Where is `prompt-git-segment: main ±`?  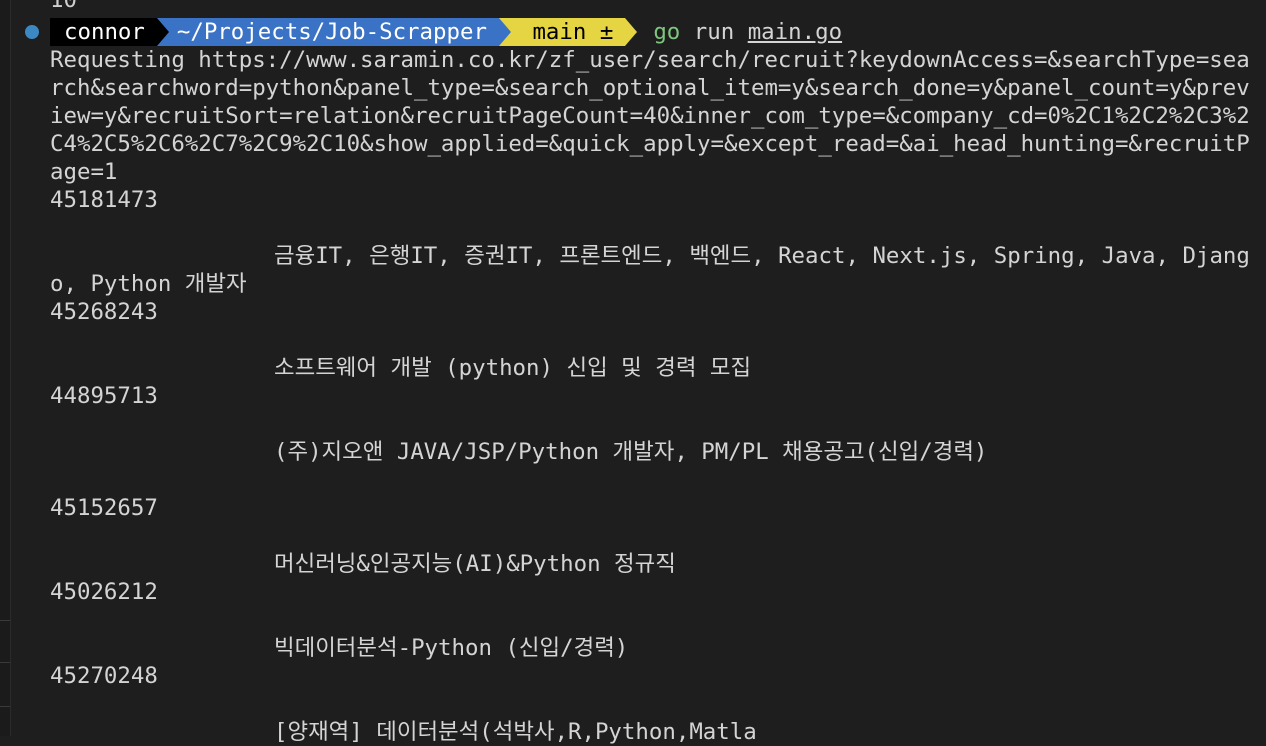
prompt-git-segment: main ± is located at coordinates (562, 32).